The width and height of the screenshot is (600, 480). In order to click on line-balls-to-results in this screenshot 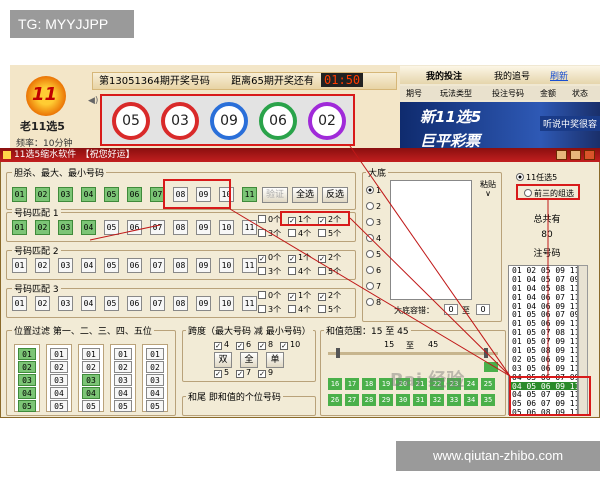, I will do `click(430, 261)`.